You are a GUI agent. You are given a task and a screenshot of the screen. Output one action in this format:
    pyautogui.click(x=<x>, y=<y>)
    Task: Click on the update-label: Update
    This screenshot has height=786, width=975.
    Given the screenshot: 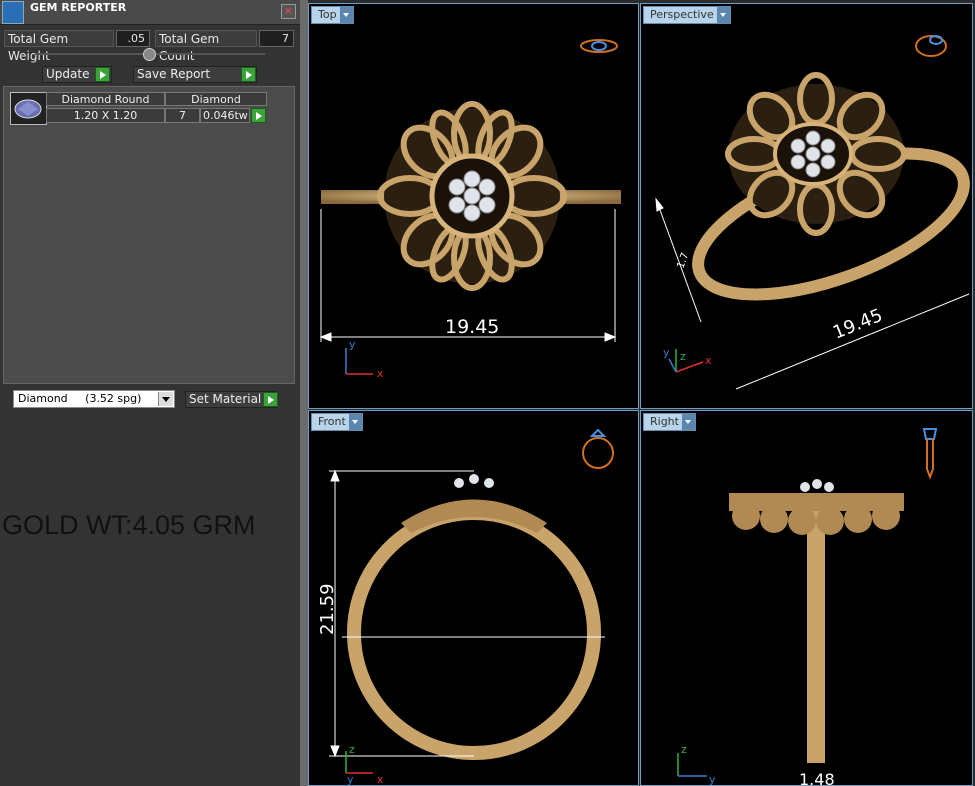 What is the action you would take?
    pyautogui.click(x=68, y=74)
    